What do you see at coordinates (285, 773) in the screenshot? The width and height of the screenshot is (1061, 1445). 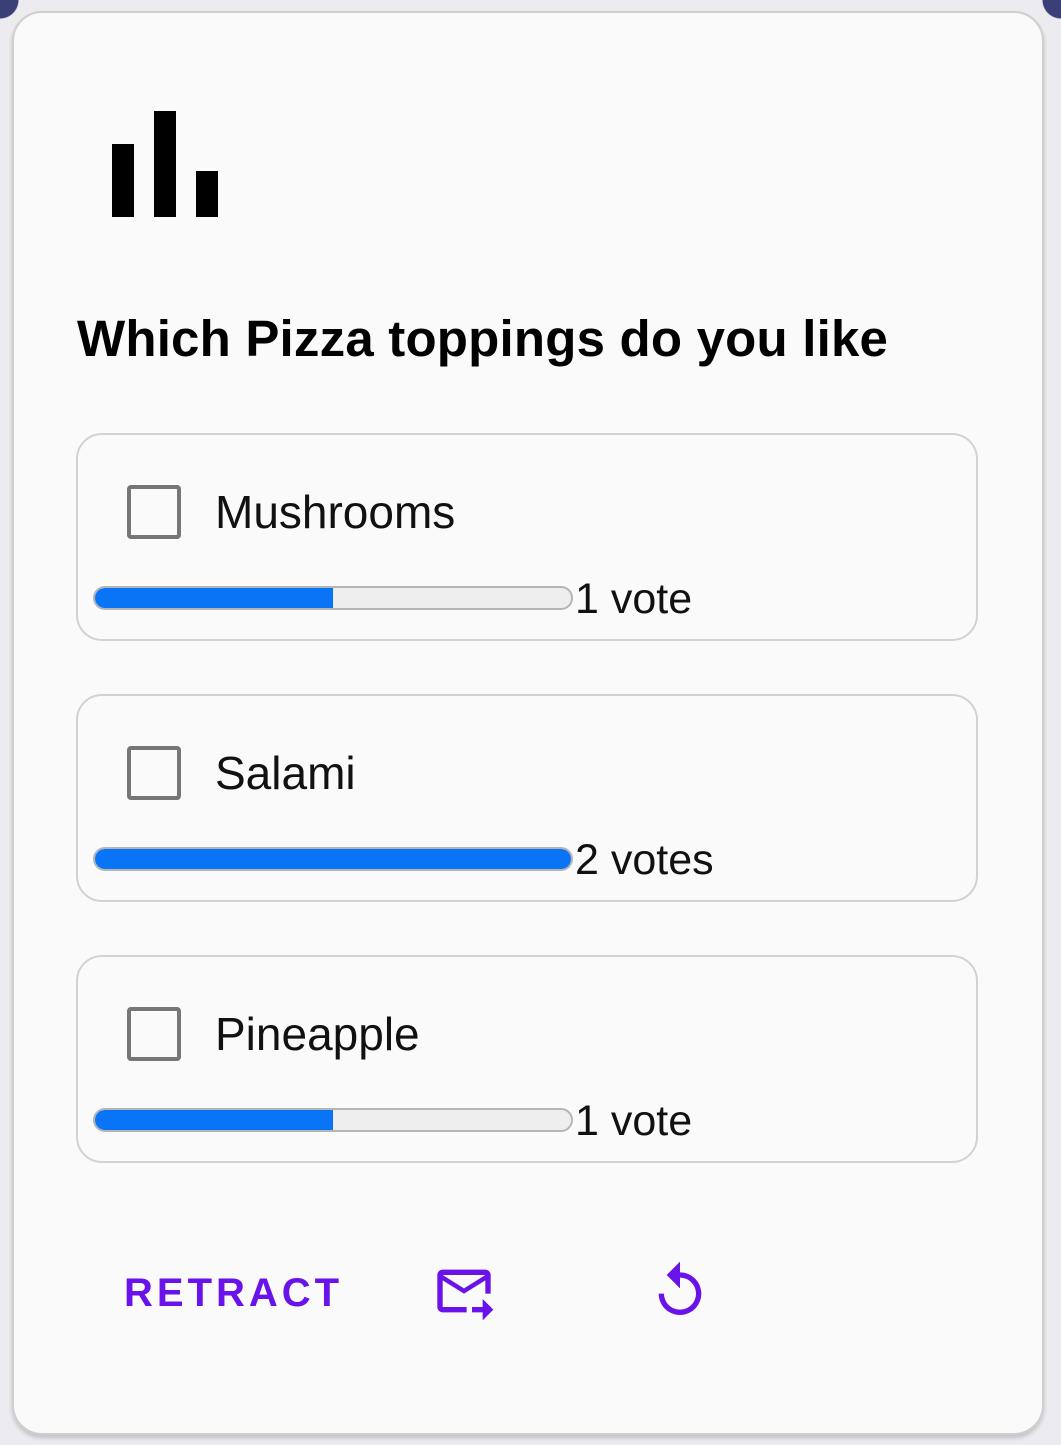 I see `option-label: Salami` at bounding box center [285, 773].